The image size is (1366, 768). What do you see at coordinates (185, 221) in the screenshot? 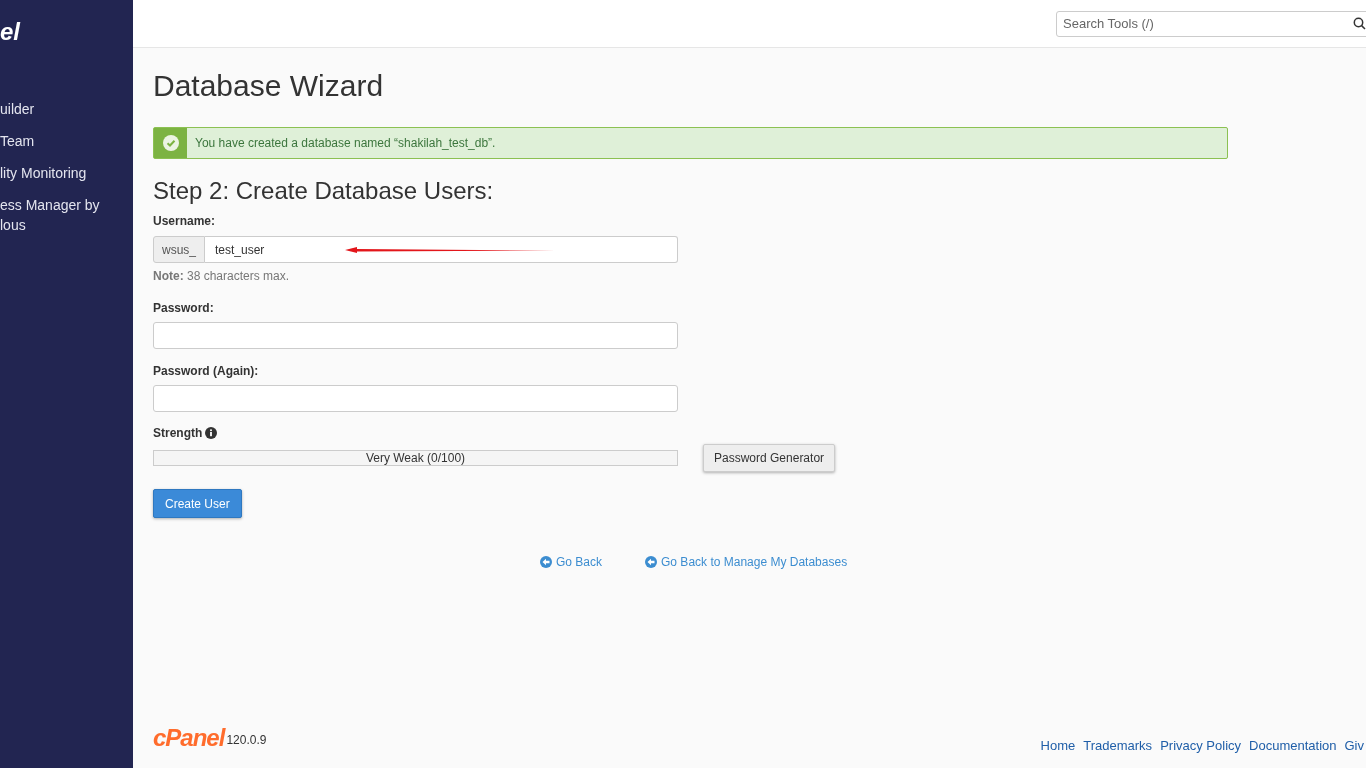
I see `field-label: Username:` at bounding box center [185, 221].